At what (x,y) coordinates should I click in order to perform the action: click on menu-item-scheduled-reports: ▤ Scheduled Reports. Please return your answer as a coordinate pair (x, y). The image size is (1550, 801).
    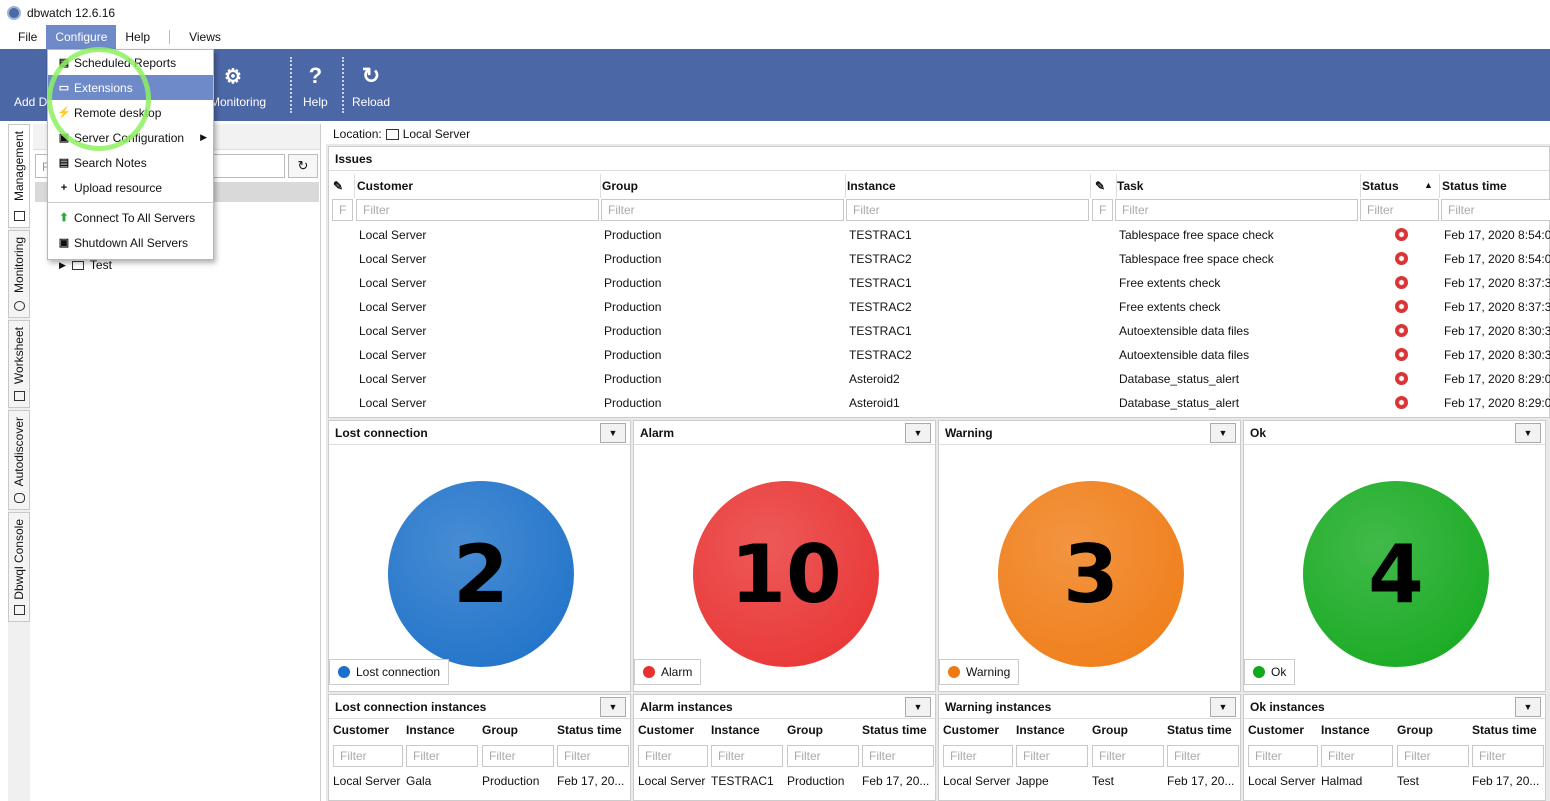
    Looking at the image, I should click on (130, 62).